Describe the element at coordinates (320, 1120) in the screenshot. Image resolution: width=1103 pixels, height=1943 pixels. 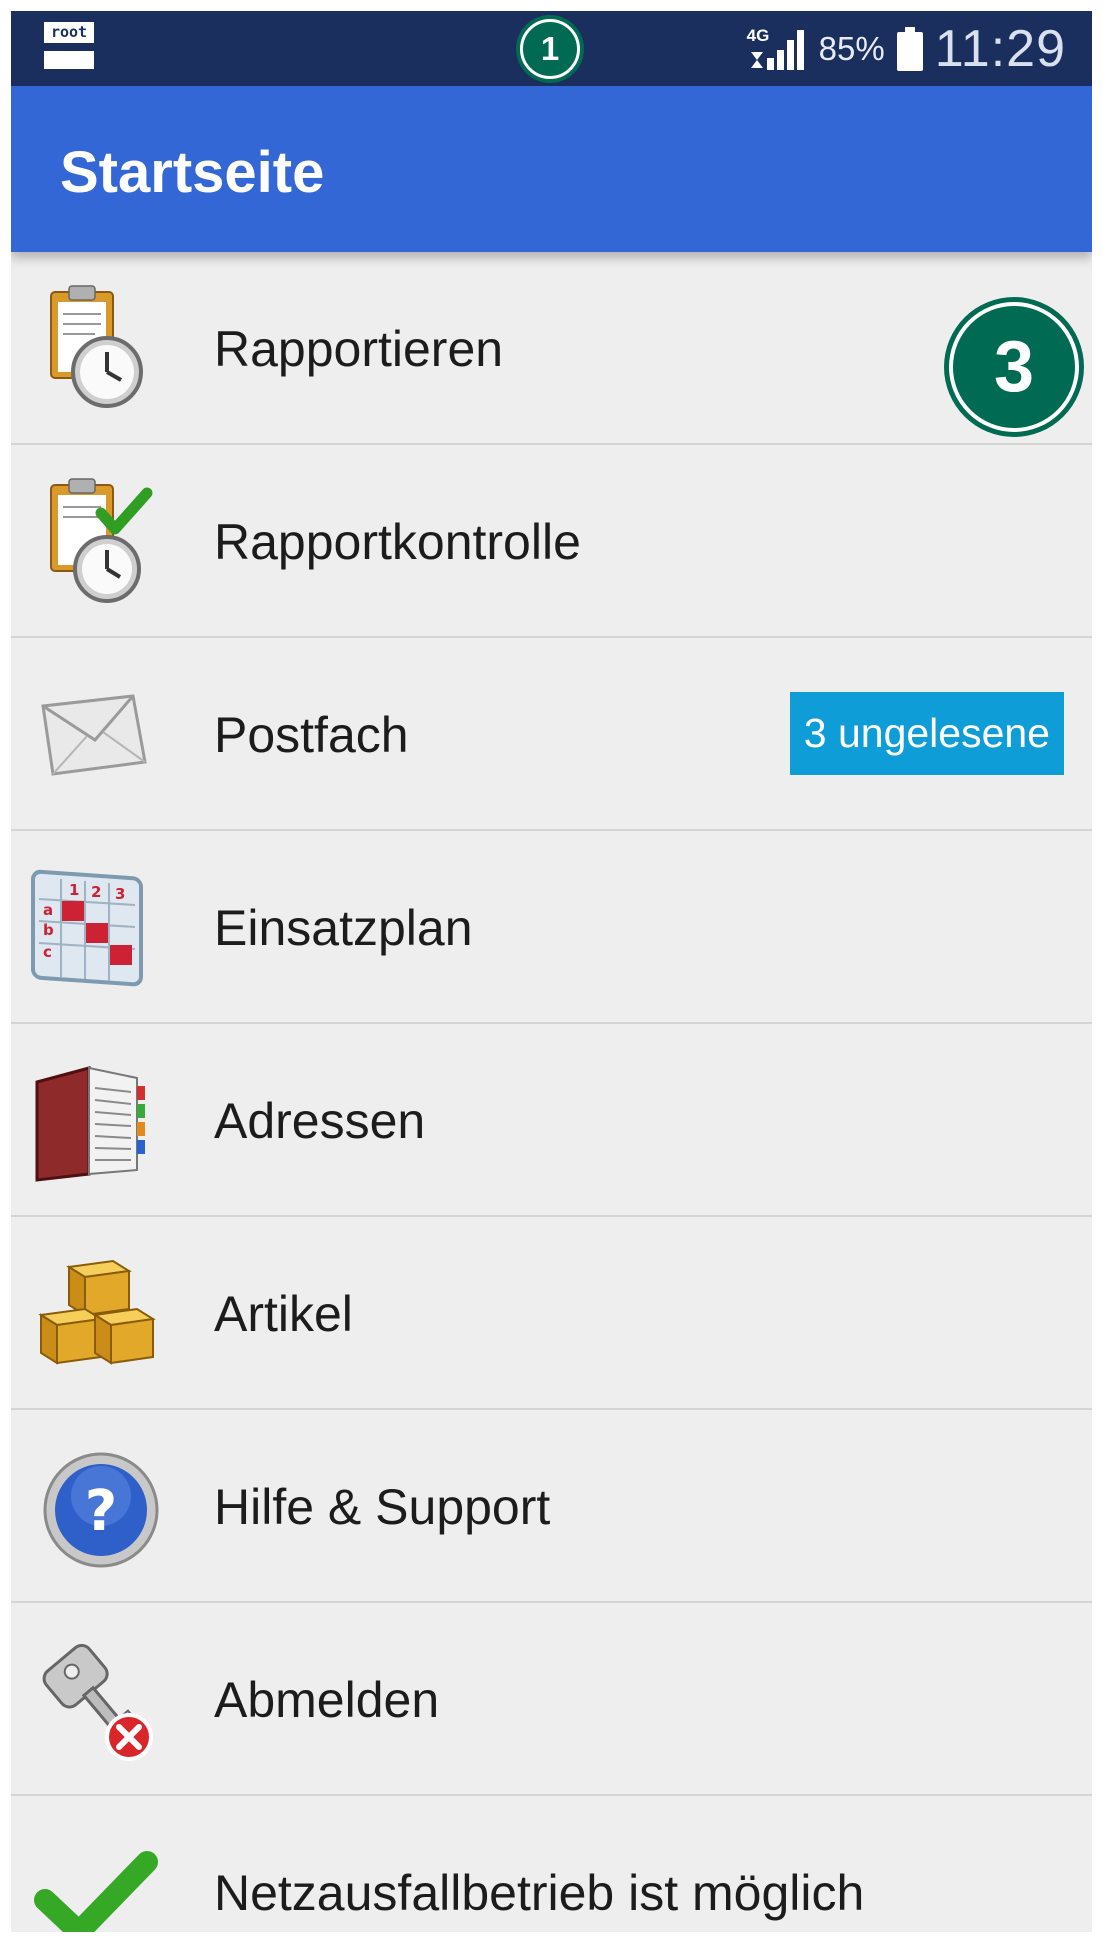
I see `menu-item-label: Adressen` at that location.